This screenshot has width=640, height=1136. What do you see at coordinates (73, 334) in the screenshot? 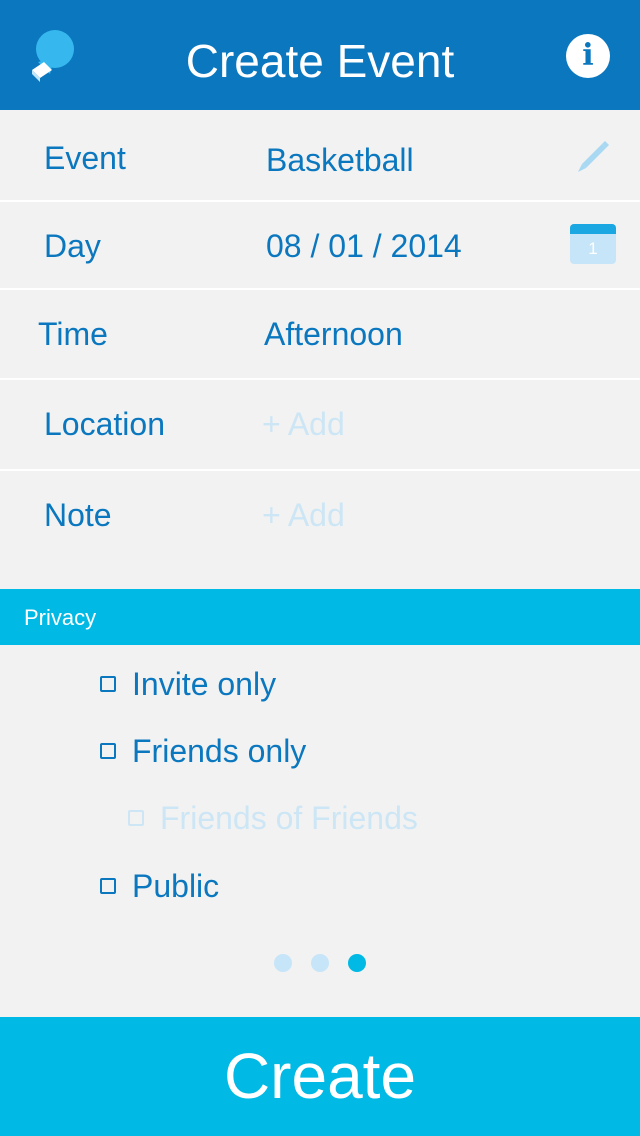
I see `time-label: Time` at bounding box center [73, 334].